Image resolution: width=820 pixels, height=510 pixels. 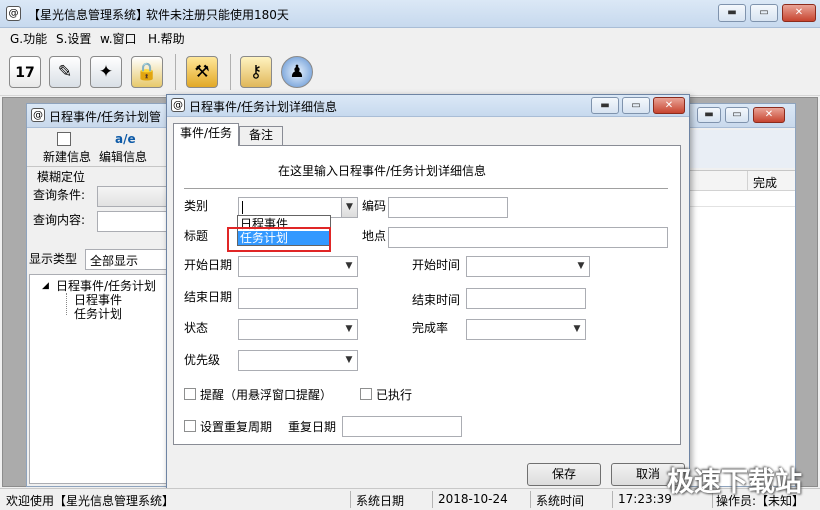 What do you see at coordinates (410, 72) in the screenshot?
I see `main-toolbar: 17 ✎ ✦ 🔒 ⚒ ⚷ ♟` at bounding box center [410, 72].